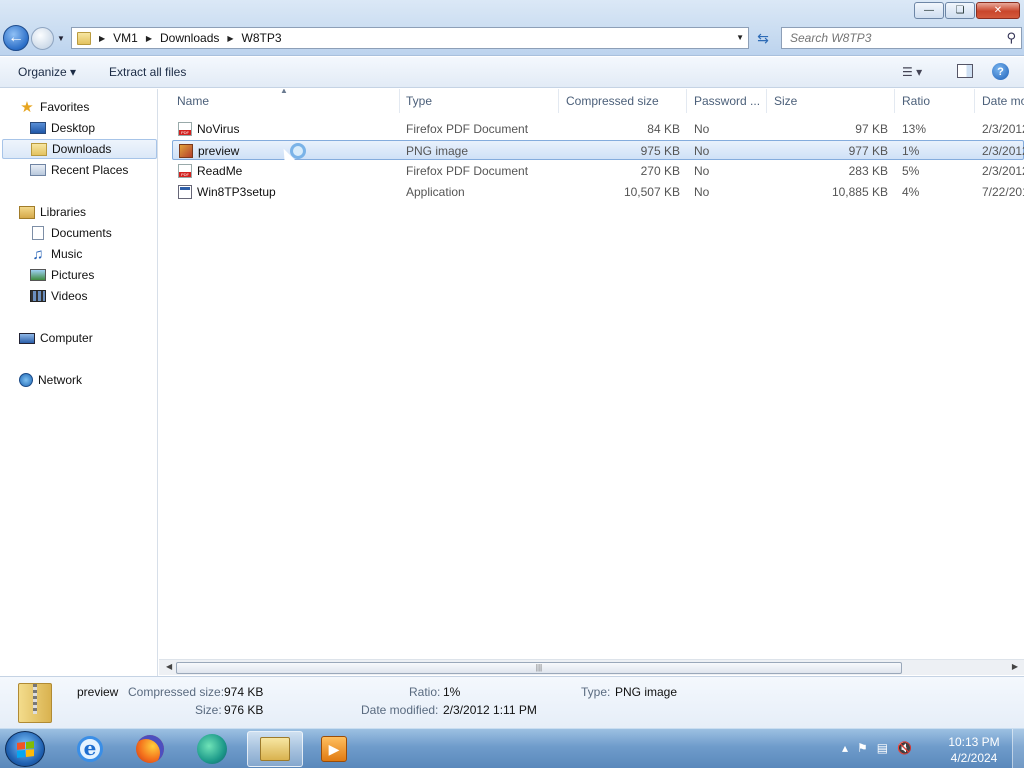  Describe the element at coordinates (998, 10) in the screenshot. I see `close-button: ✕` at that location.